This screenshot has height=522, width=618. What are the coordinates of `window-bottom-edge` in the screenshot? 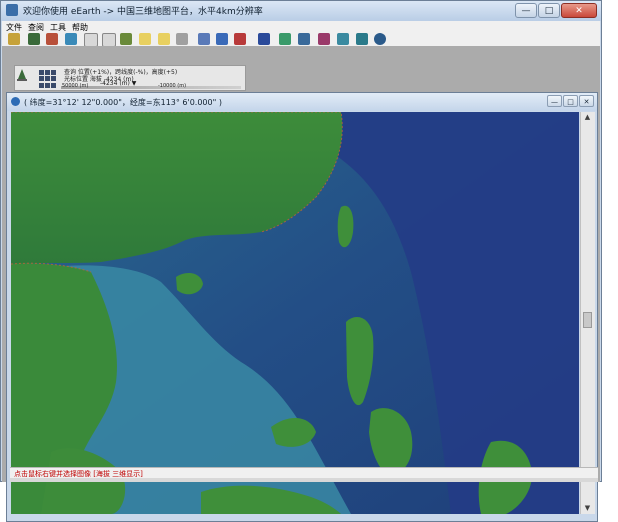 It's located at (304, 480).